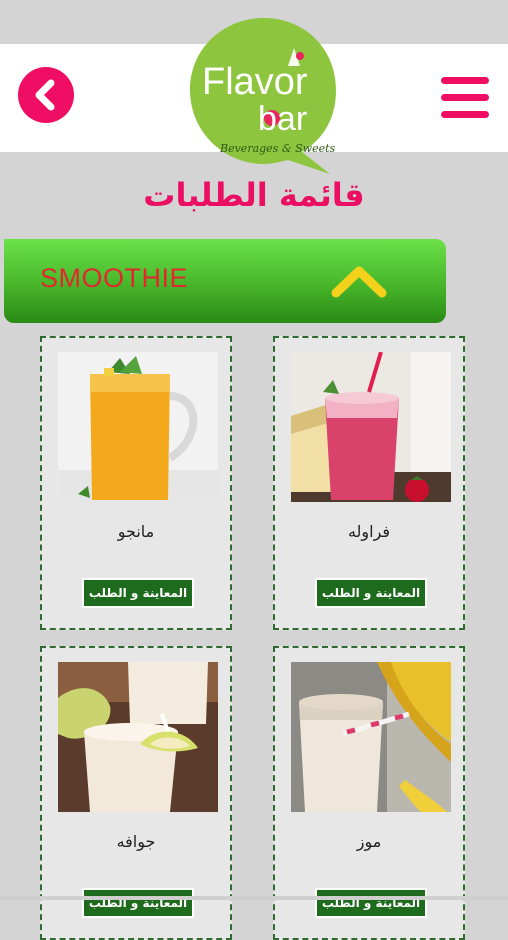 The height and width of the screenshot is (940, 508). What do you see at coordinates (114, 278) in the screenshot?
I see `category-label: SMOOTHIE` at bounding box center [114, 278].